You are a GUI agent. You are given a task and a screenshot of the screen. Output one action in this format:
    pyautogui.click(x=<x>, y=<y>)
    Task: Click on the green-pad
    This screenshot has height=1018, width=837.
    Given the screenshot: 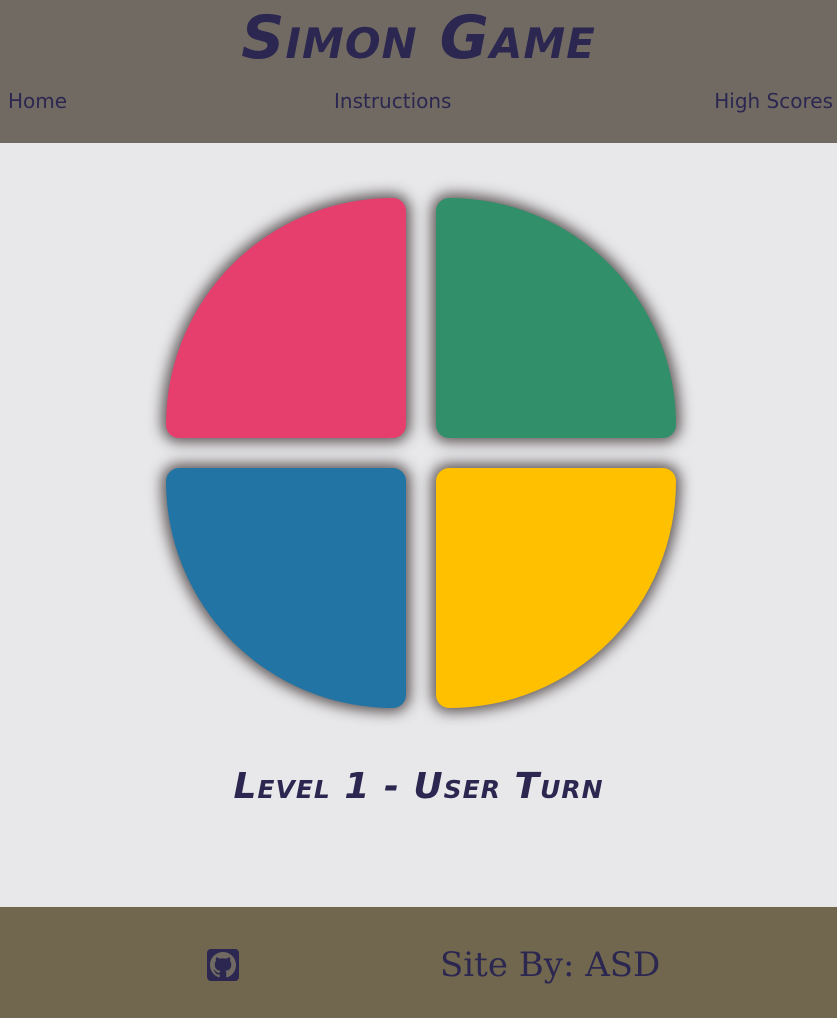 What is the action you would take?
    pyautogui.click(x=556, y=318)
    